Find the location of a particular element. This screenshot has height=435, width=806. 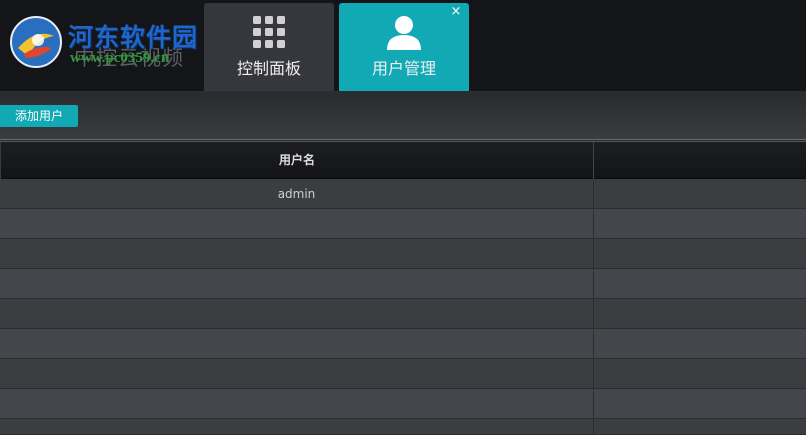

brand-area: 中控云视频 河东软件园 www.pc0359.cn is located at coordinates (103, 40).